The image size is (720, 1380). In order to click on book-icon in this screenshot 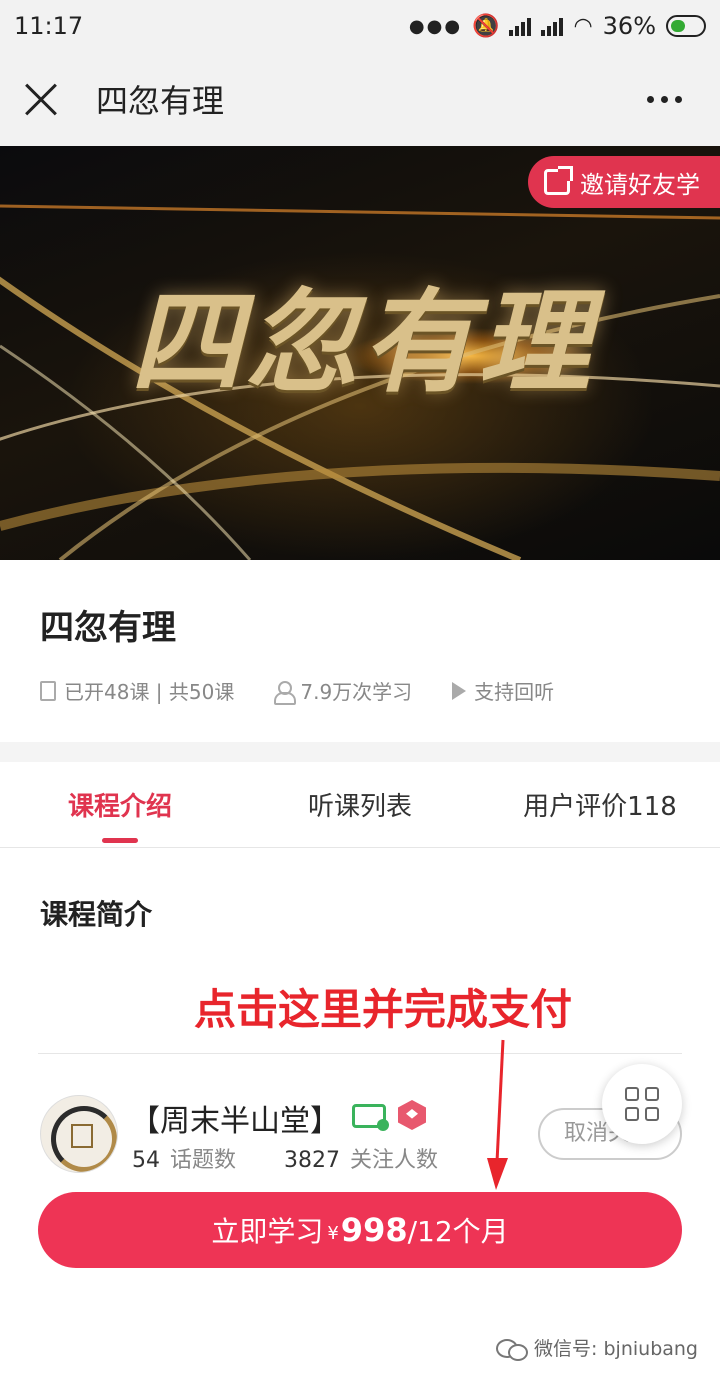, I will do `click(48, 690)`.